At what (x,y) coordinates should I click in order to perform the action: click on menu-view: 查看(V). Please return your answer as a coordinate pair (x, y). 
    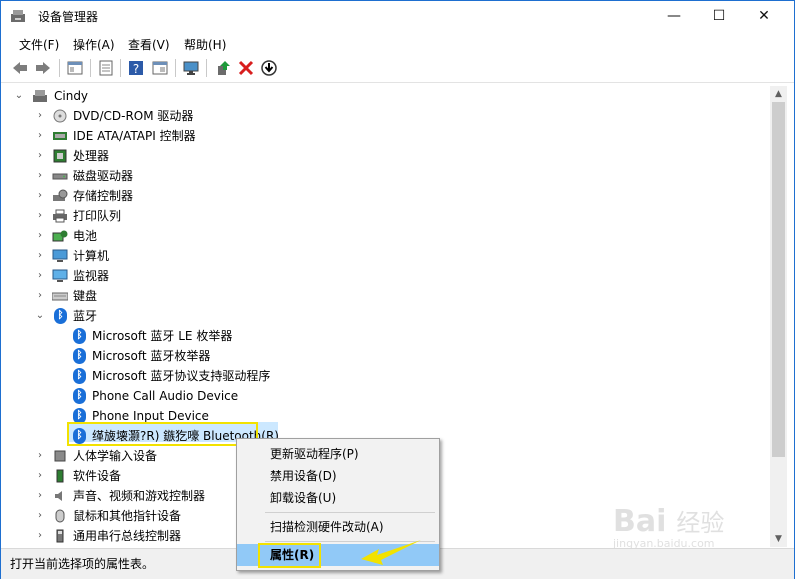
    Looking at the image, I should click on (149, 44).